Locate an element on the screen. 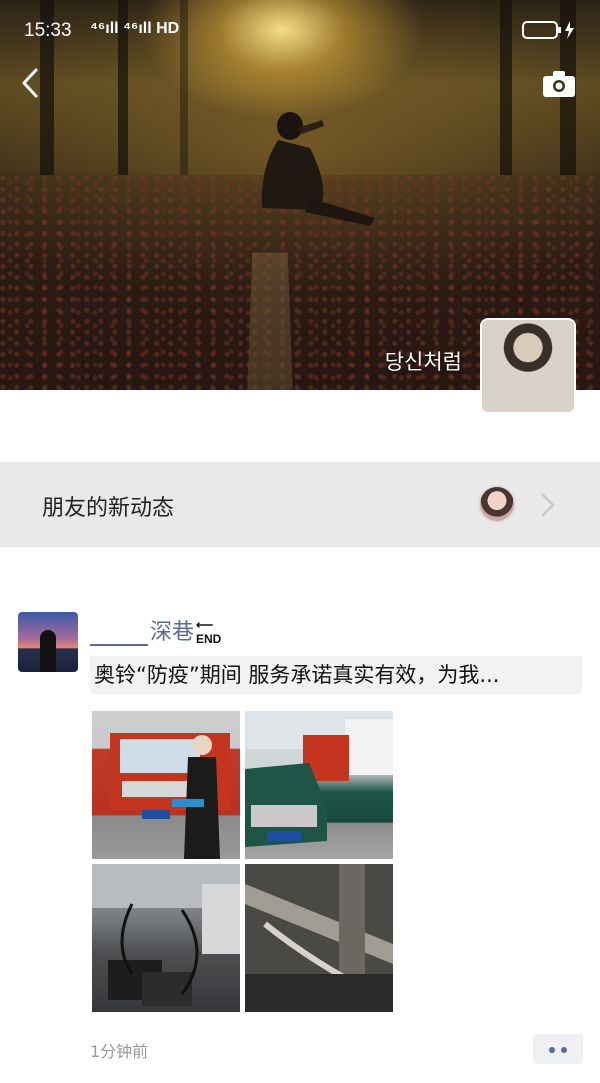 The width and height of the screenshot is (600, 1083). status-bar: 15:33 ⁴⁶ıll ⁴⁶ıll HD is located at coordinates (300, 30).